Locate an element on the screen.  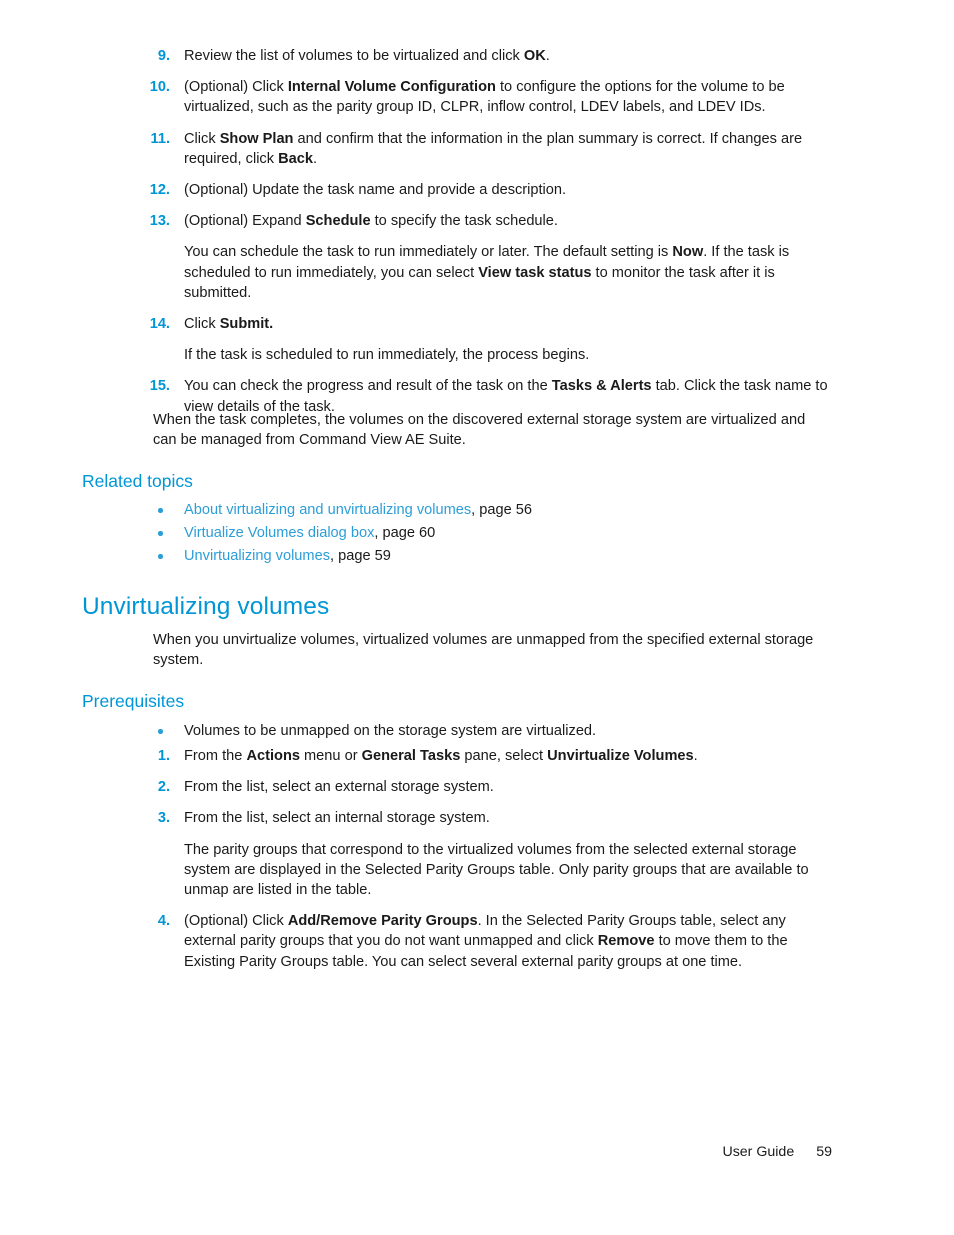
bold-term: Actions is located at coordinates (273, 756).